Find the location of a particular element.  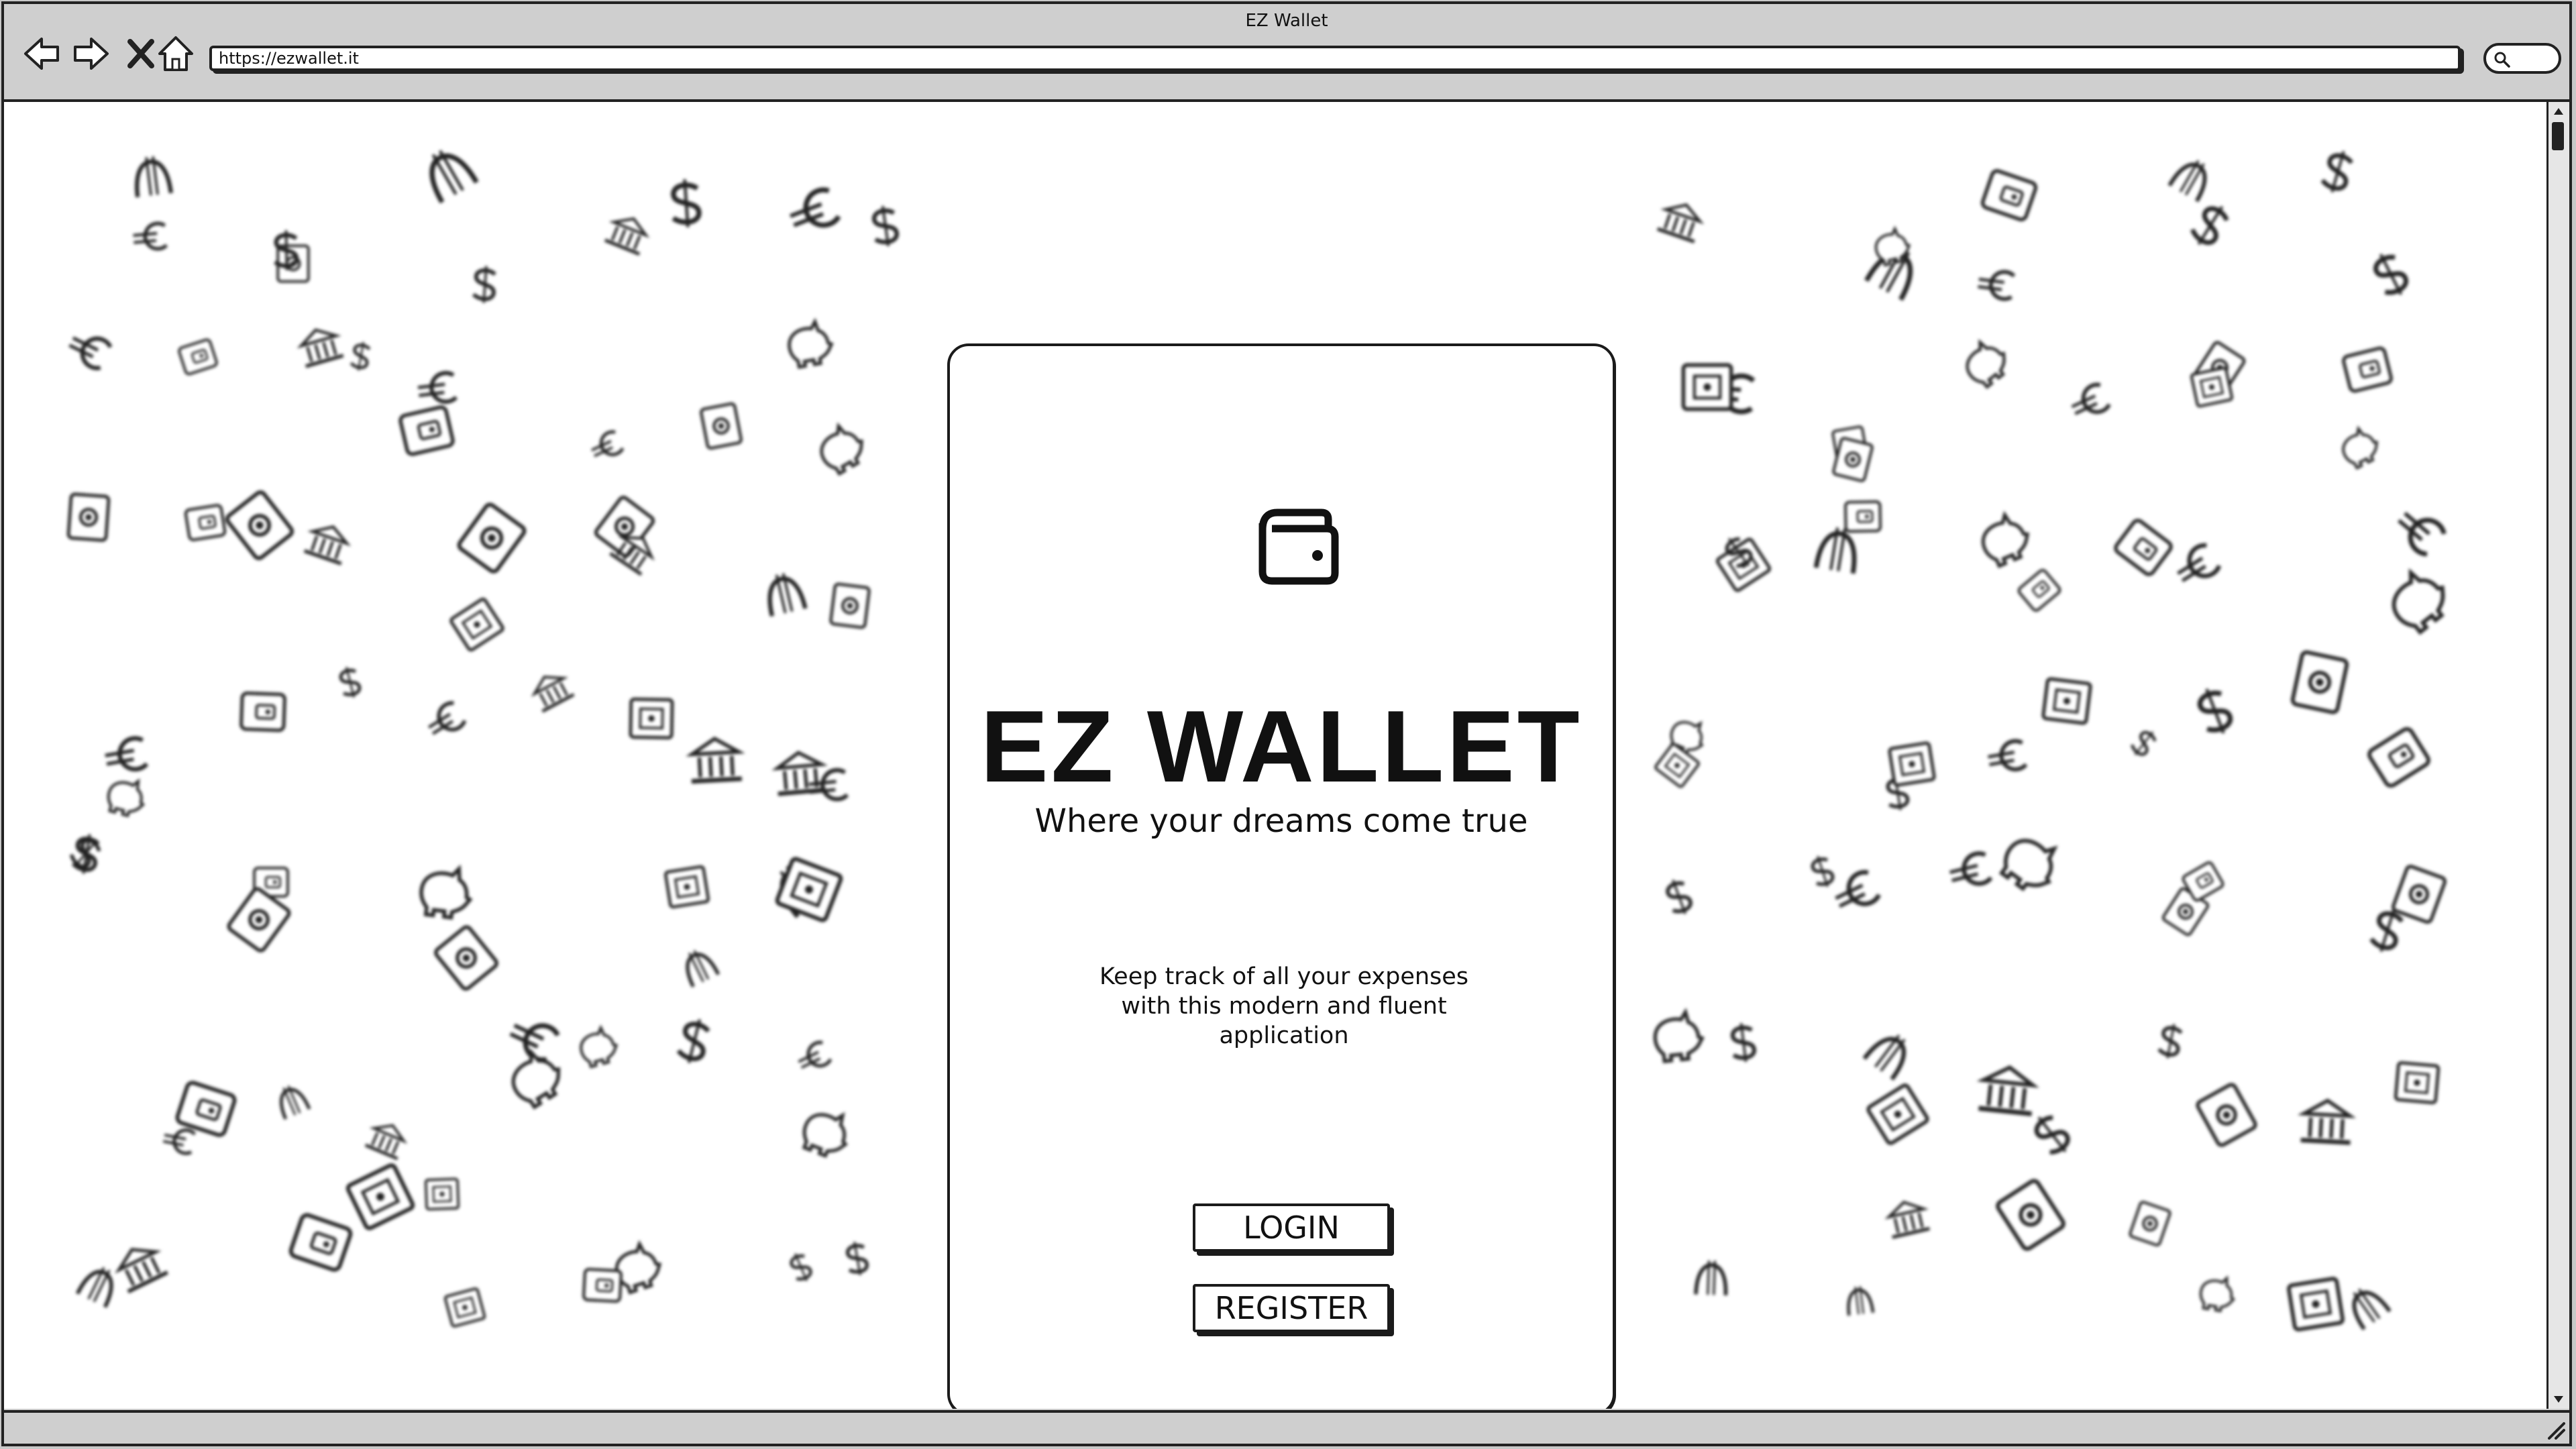

search-icon is located at coordinates (2502, 60).